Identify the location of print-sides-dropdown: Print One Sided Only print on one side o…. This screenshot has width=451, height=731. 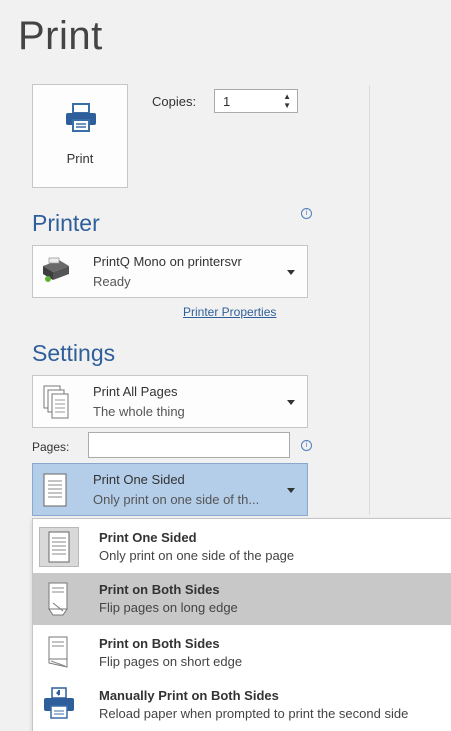
(170, 489).